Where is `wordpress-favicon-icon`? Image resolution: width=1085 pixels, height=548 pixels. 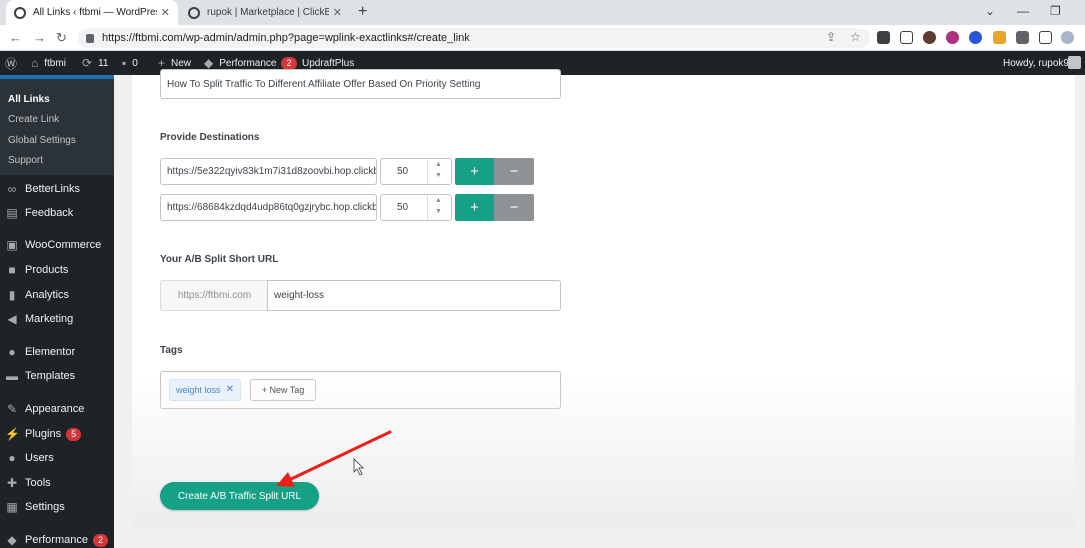 wordpress-favicon-icon is located at coordinates (20, 12).